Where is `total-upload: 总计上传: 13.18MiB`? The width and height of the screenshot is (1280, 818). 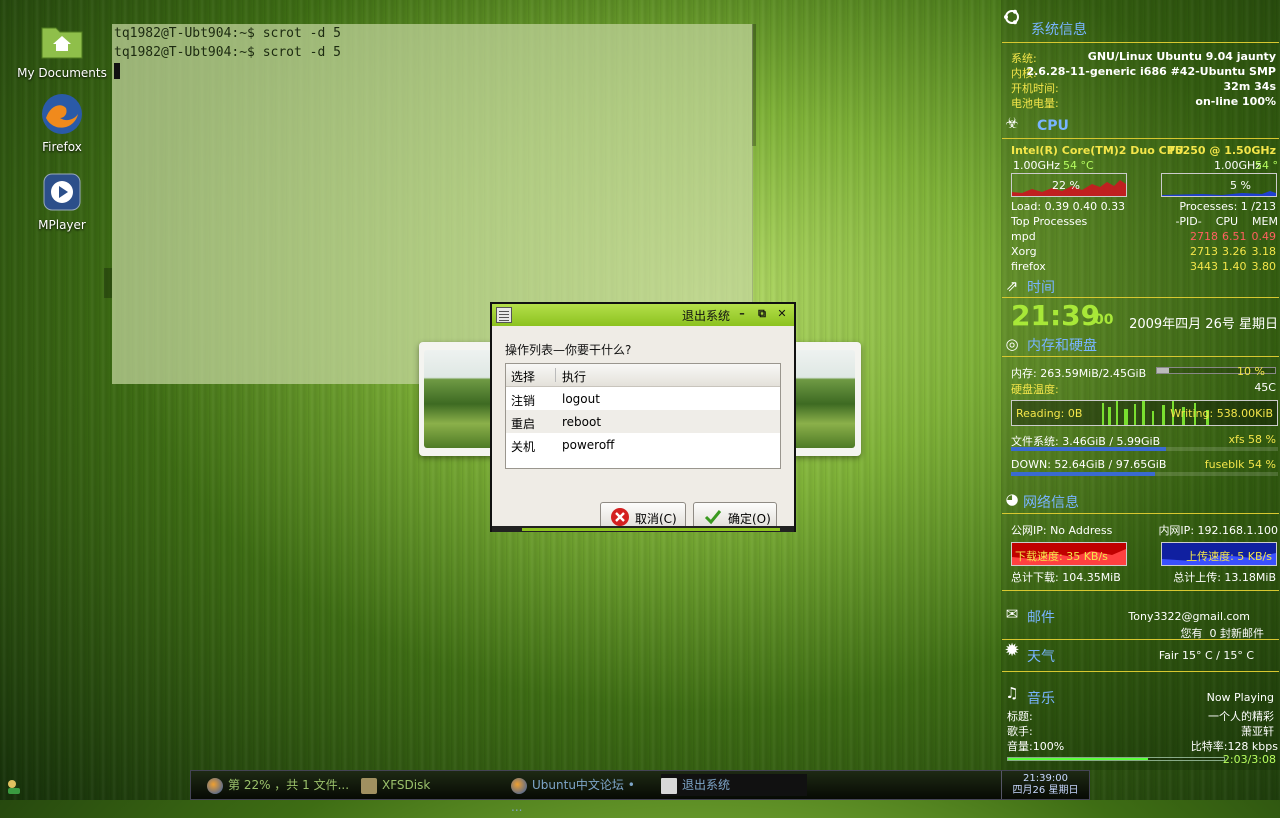 total-upload: 总计上传: 13.18MiB is located at coordinates (1224, 577).